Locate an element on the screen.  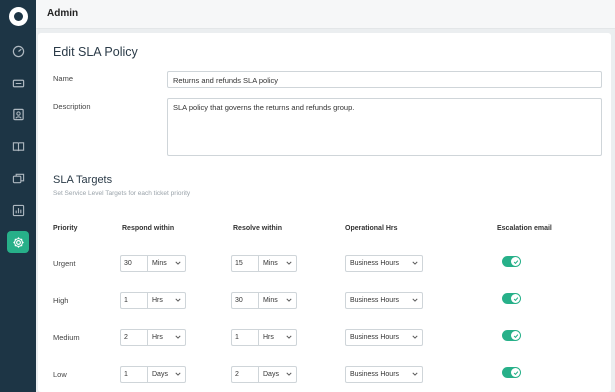
respond-unit-value: Days is located at coordinates (160, 374).